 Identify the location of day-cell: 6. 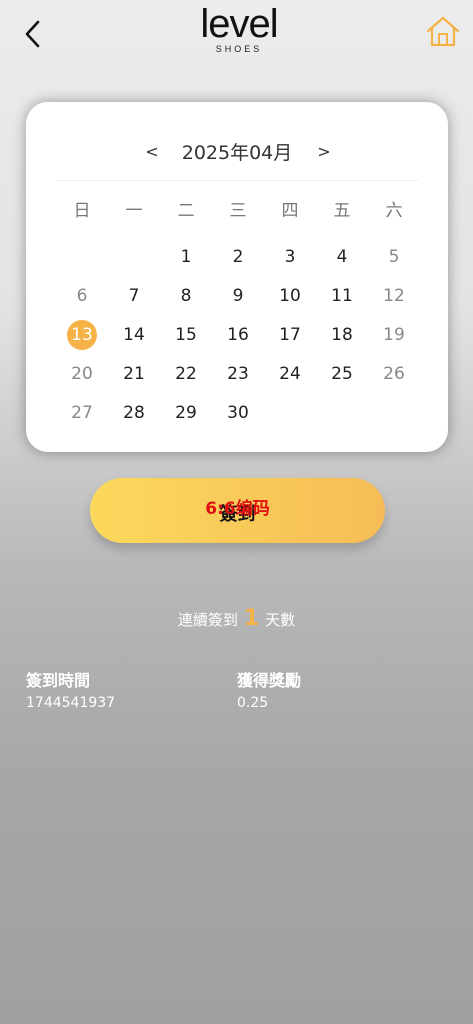
(82, 300).